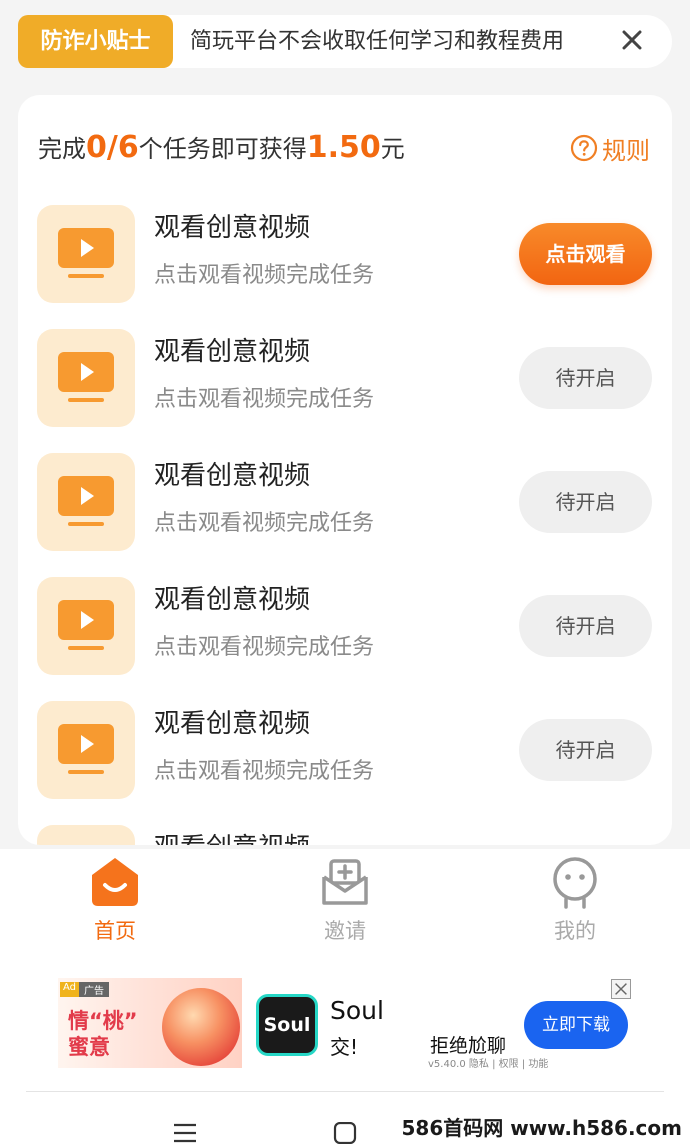 Image resolution: width=690 pixels, height=1147 pixels. What do you see at coordinates (575, 931) in the screenshot?
I see `nav-label-profile: 我的` at bounding box center [575, 931].